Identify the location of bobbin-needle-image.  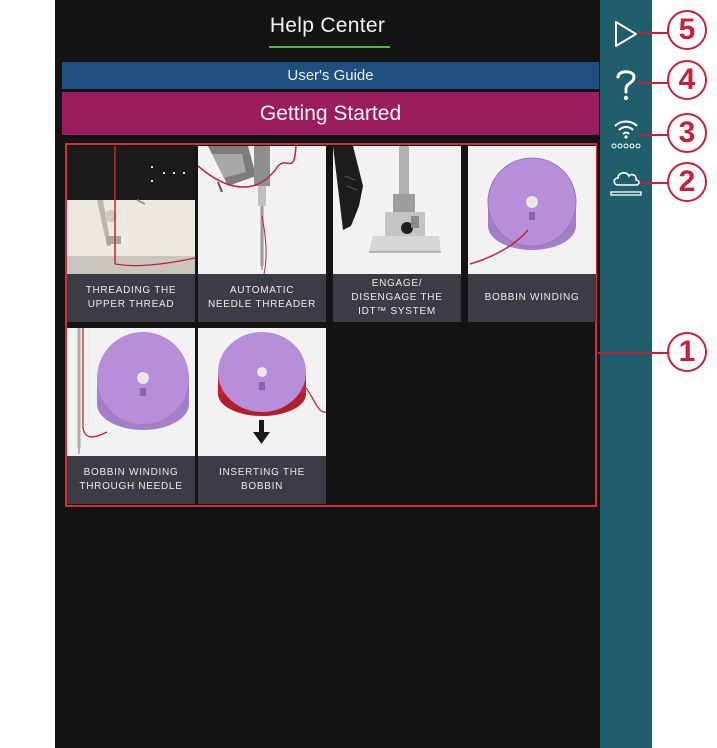
(131, 392).